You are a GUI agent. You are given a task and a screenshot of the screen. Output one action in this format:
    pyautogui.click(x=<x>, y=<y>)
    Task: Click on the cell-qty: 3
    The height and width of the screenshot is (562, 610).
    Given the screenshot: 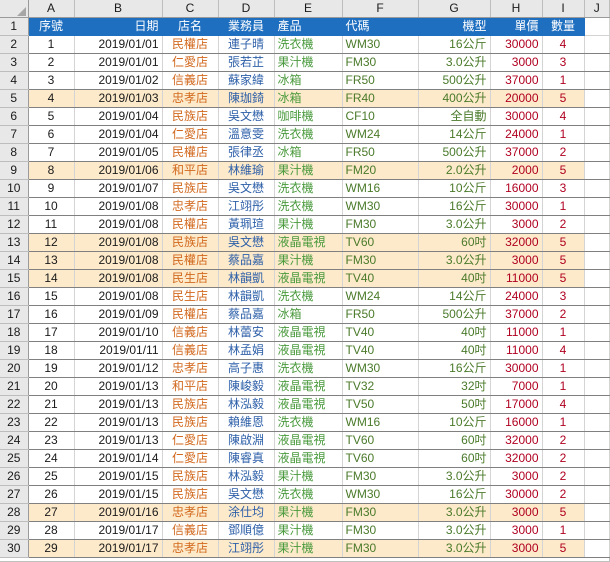 What is the action you would take?
    pyautogui.click(x=563, y=188)
    